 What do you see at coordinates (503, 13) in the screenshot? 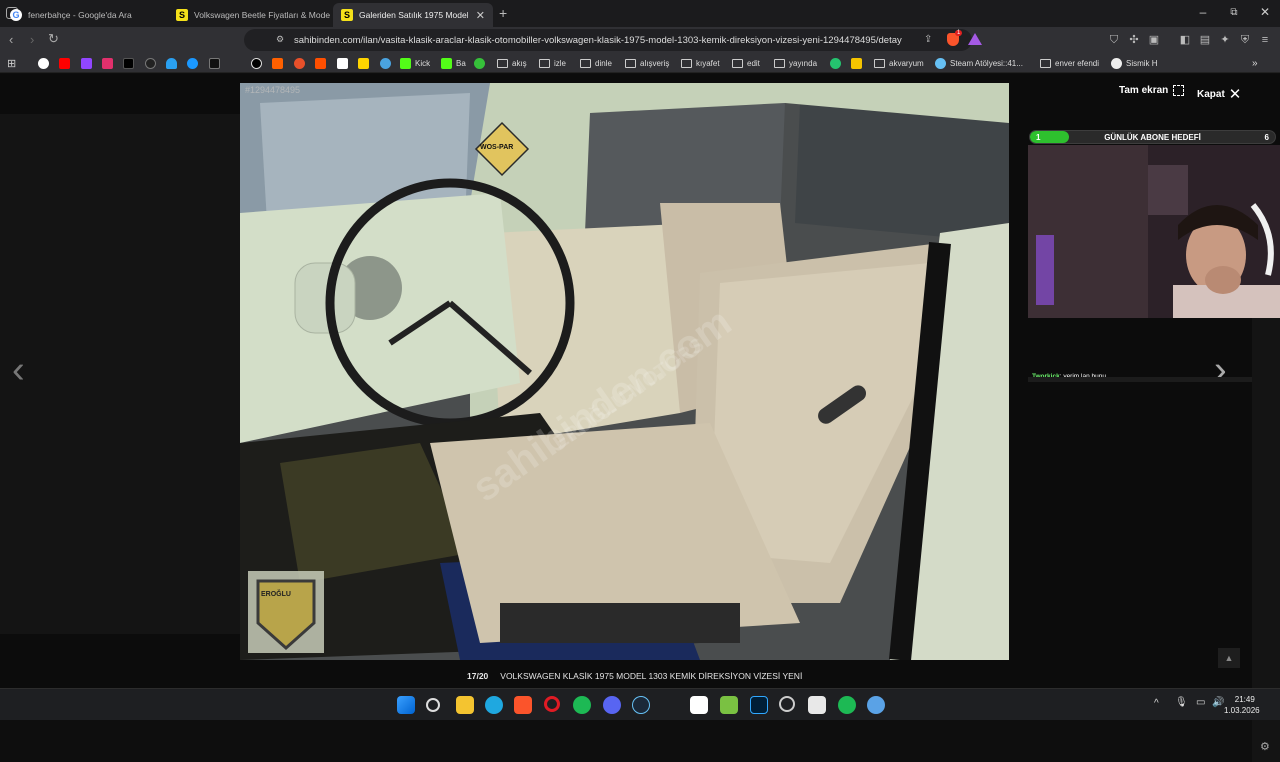
I see `new-tab-button: +` at bounding box center [503, 13].